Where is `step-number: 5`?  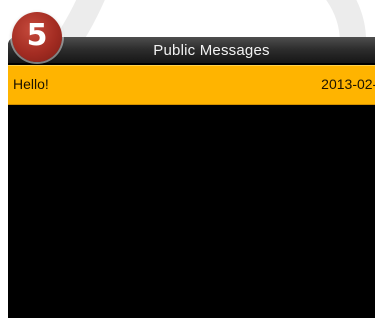 step-number: 5 is located at coordinates (37, 35).